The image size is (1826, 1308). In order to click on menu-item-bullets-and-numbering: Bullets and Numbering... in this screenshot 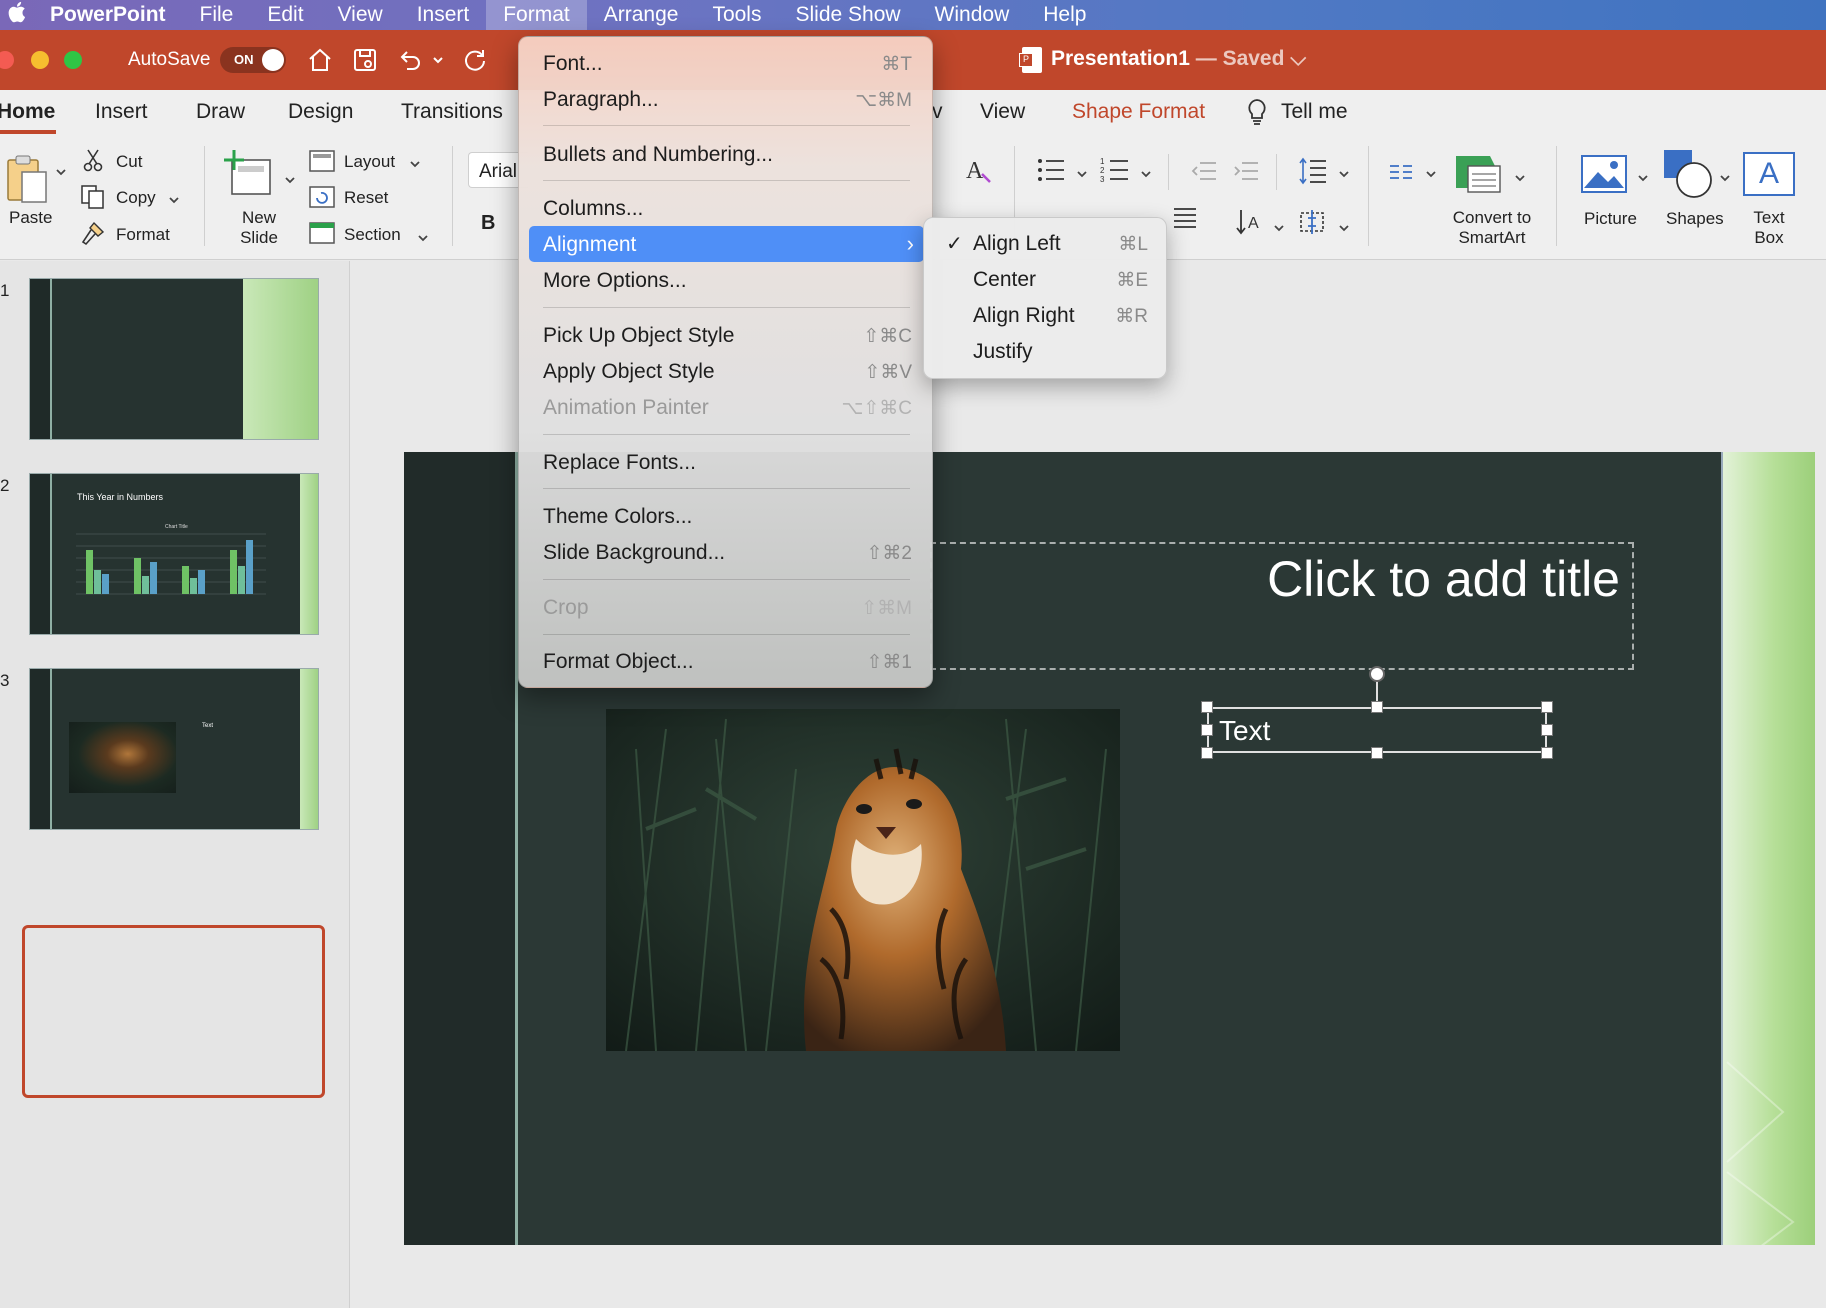, I will do `click(726, 154)`.